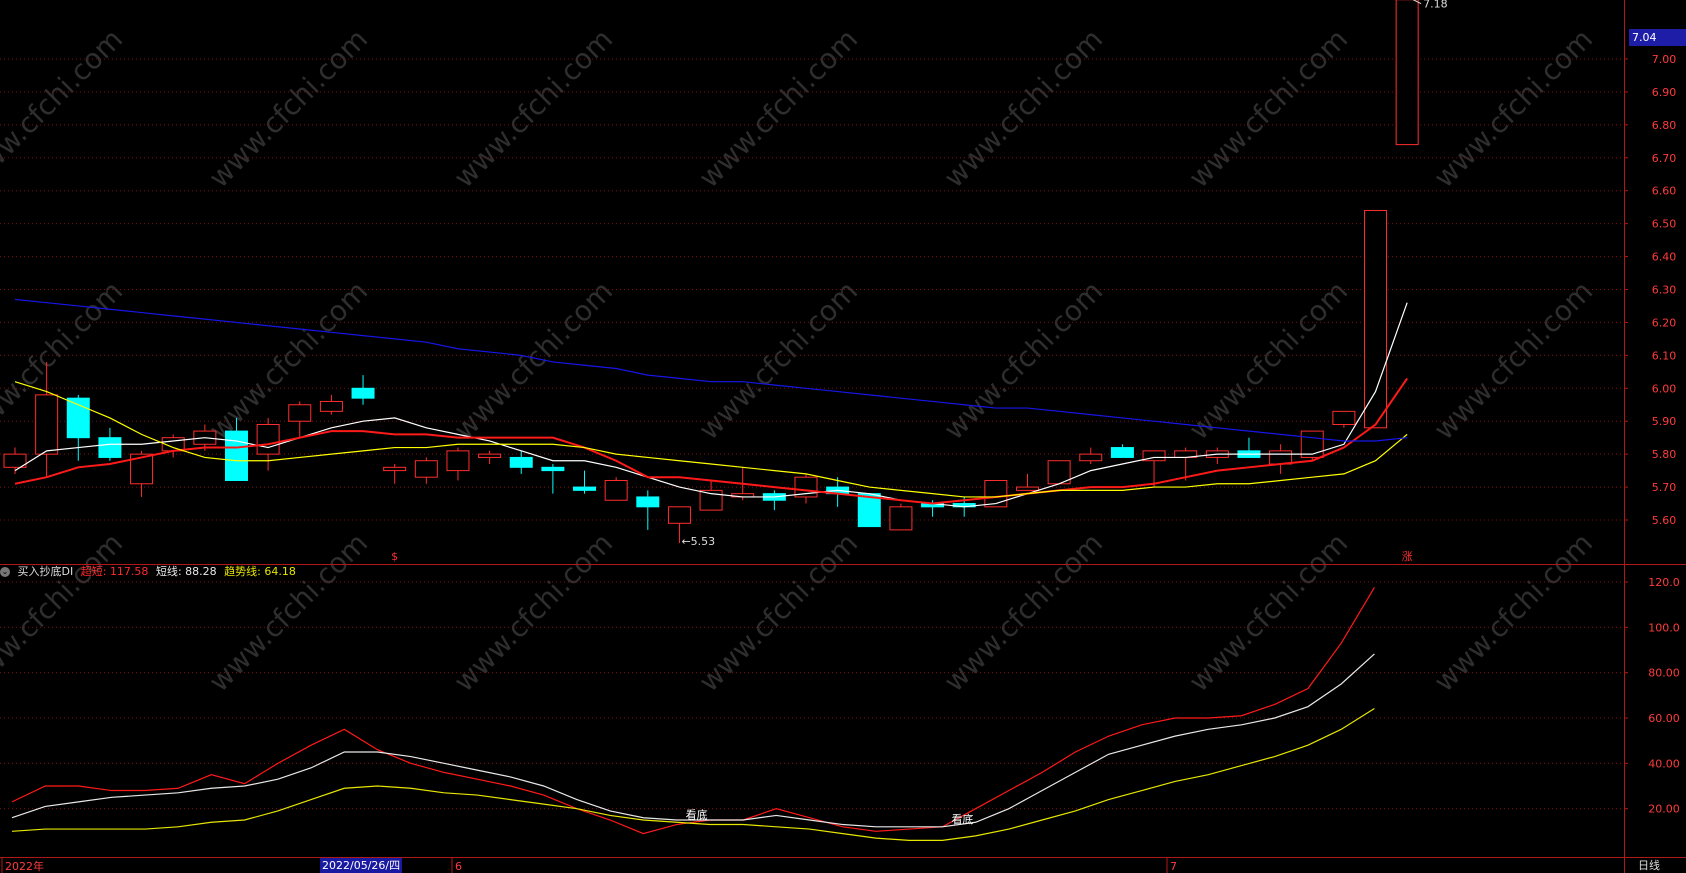 This screenshot has height=873, width=1686. I want to click on price-tick-label: 5.60, so click(1664, 520).